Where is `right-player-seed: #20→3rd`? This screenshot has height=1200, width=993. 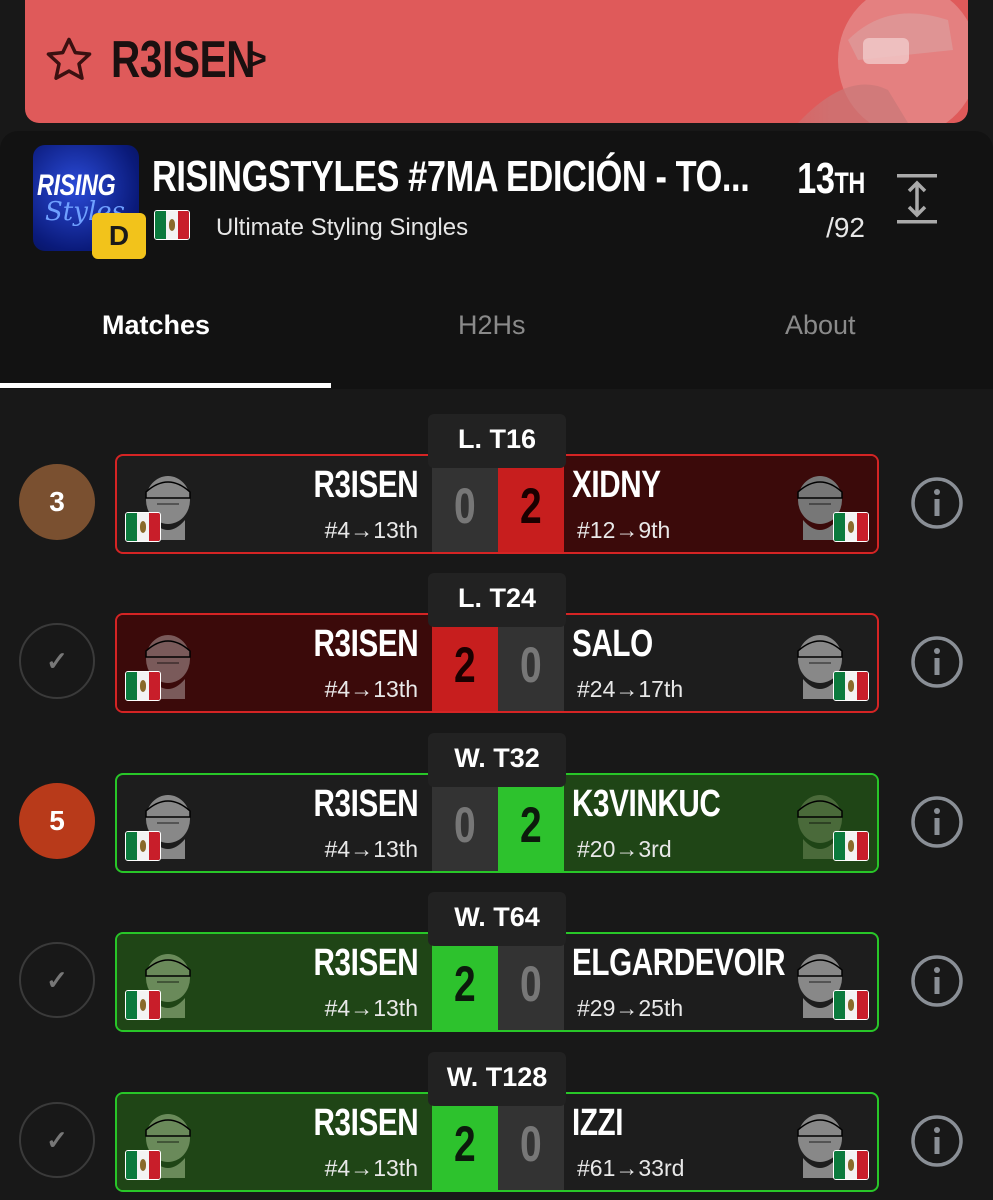 right-player-seed: #20→3rd is located at coordinates (624, 849).